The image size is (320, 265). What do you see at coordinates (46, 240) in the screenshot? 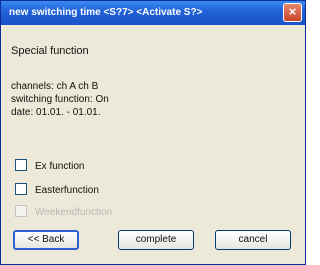
I see `back-button: << Back` at bounding box center [46, 240].